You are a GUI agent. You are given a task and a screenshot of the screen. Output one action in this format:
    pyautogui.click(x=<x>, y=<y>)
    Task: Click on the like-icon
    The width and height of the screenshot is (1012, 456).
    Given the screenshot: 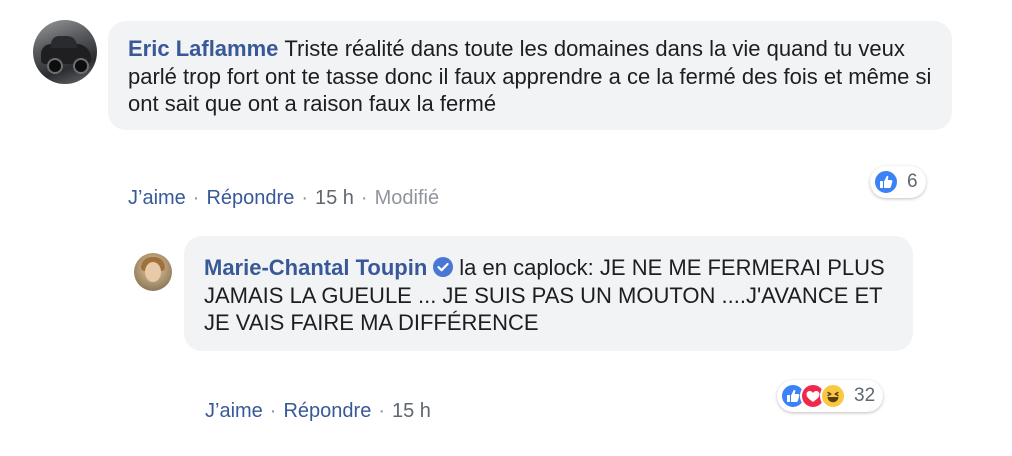 What is the action you would take?
    pyautogui.click(x=886, y=182)
    